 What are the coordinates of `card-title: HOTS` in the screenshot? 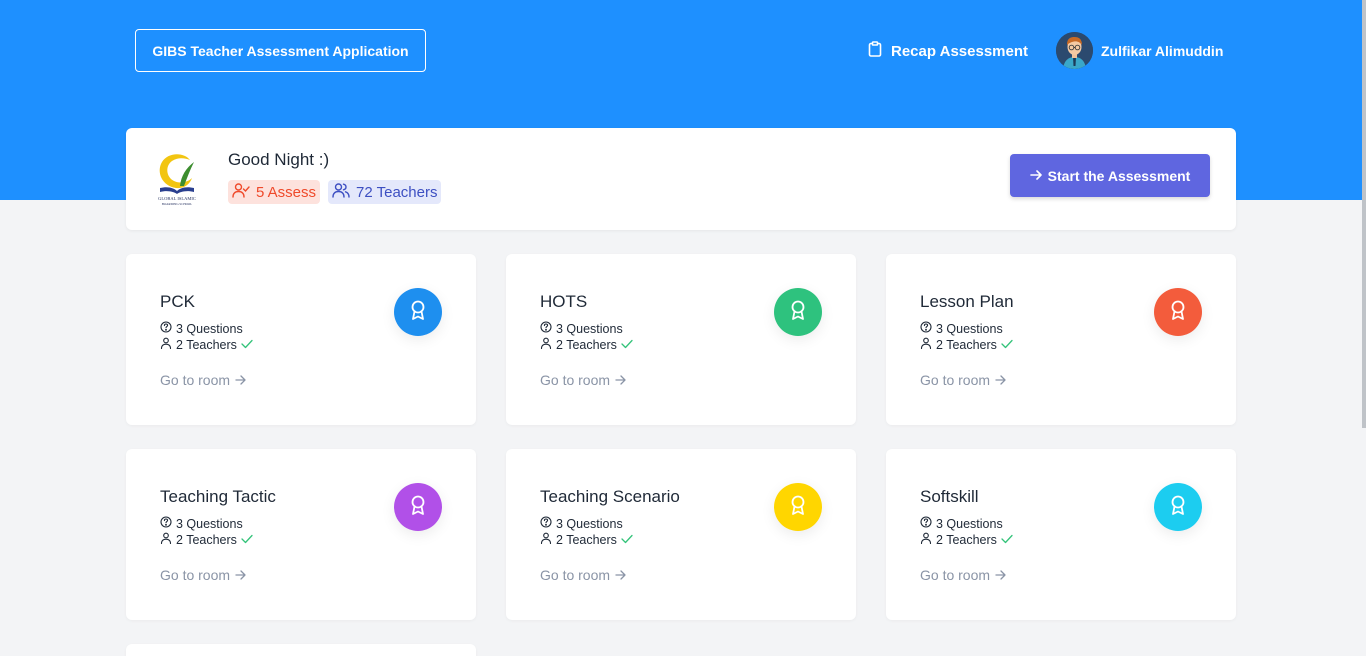 It's located at (564, 301).